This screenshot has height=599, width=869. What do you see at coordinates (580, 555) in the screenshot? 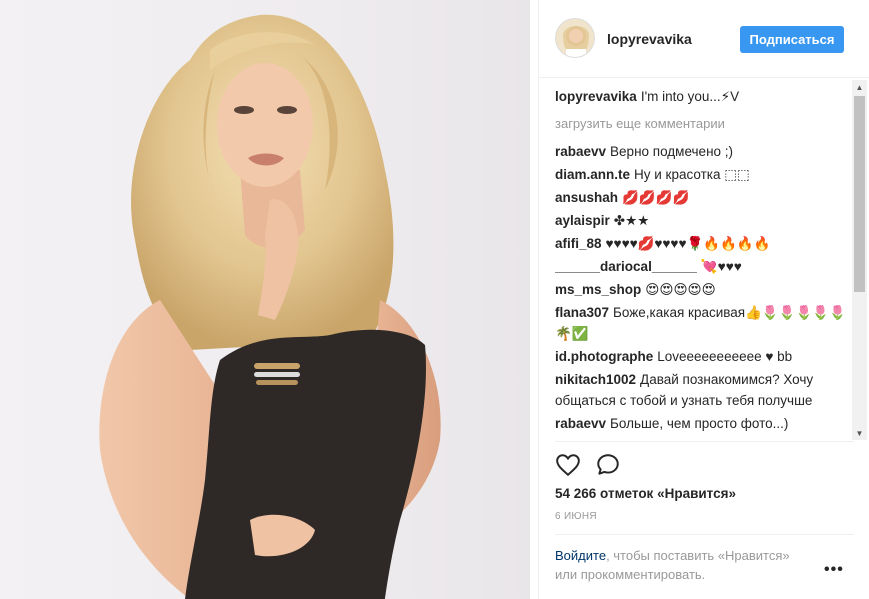
I see `login-link: Войдите` at bounding box center [580, 555].